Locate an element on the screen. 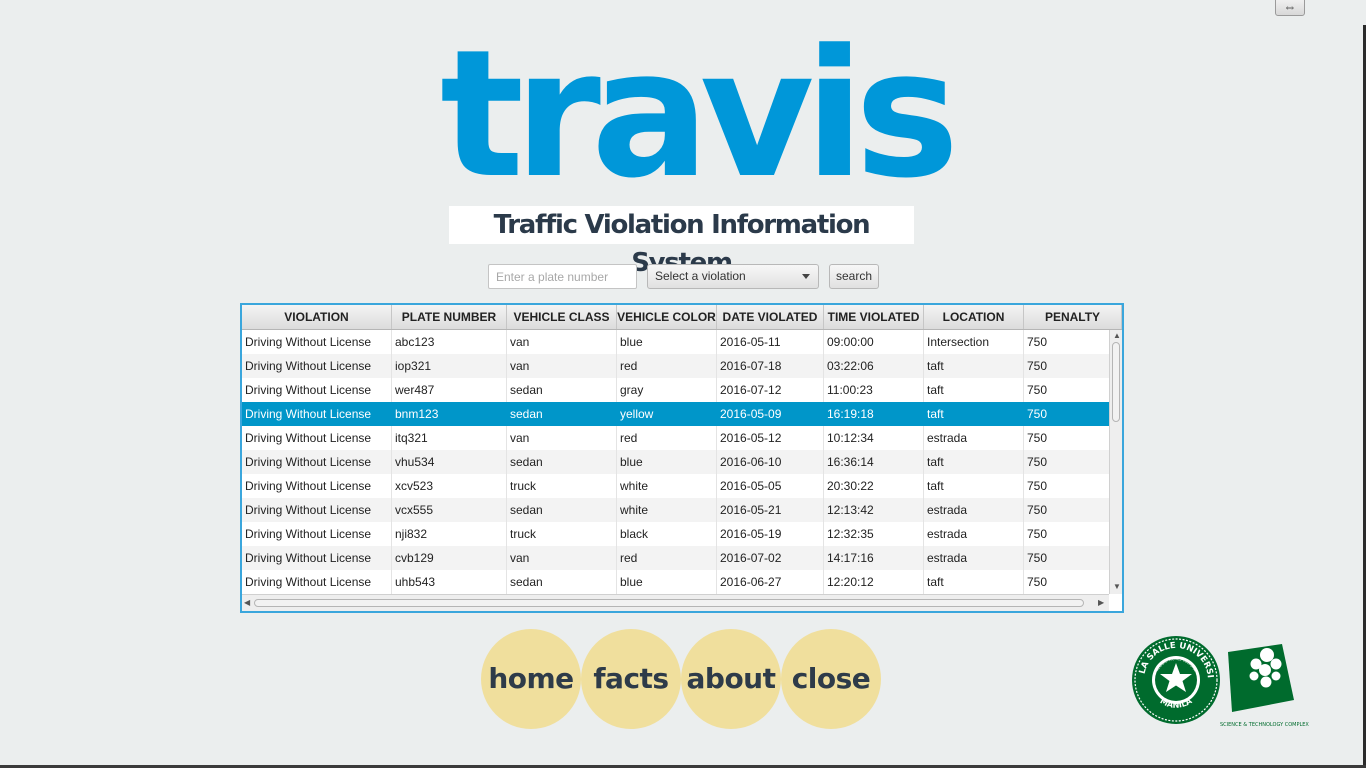 The image size is (1366, 768). table-cell: 03:22:06 is located at coordinates (874, 366).